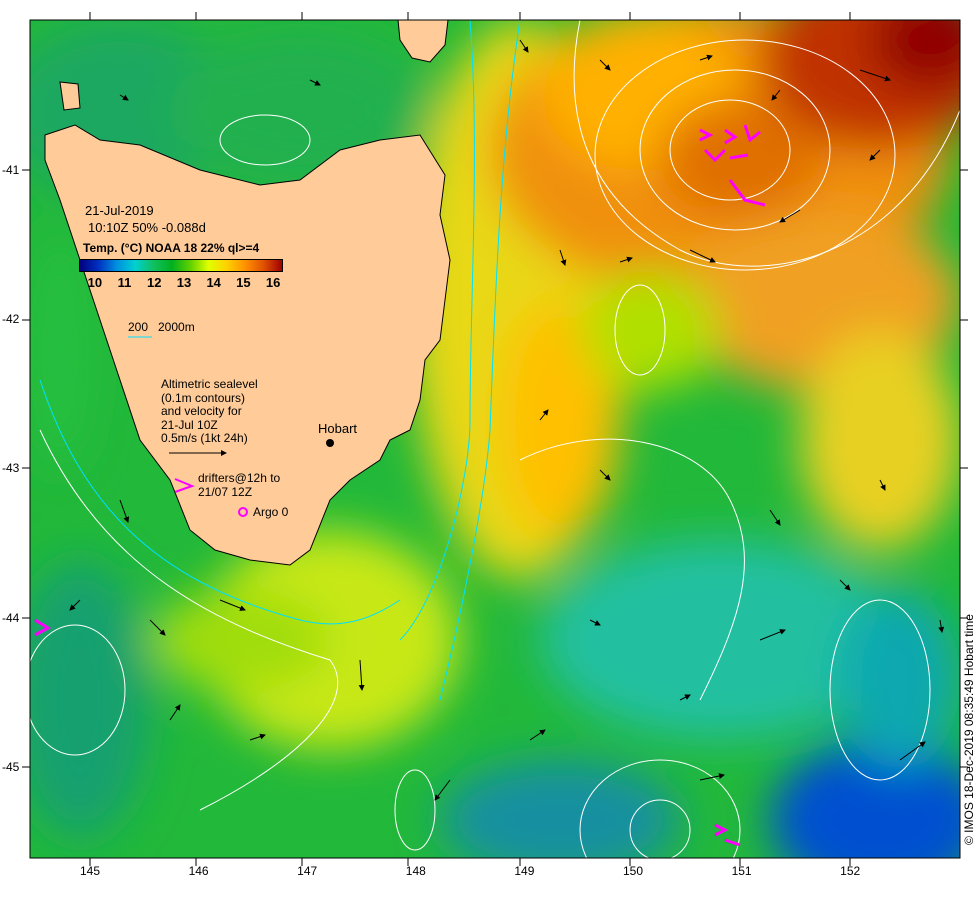  Describe the element at coordinates (119, 210) in the screenshot. I see `date-label: 21-Jul-2019` at that location.